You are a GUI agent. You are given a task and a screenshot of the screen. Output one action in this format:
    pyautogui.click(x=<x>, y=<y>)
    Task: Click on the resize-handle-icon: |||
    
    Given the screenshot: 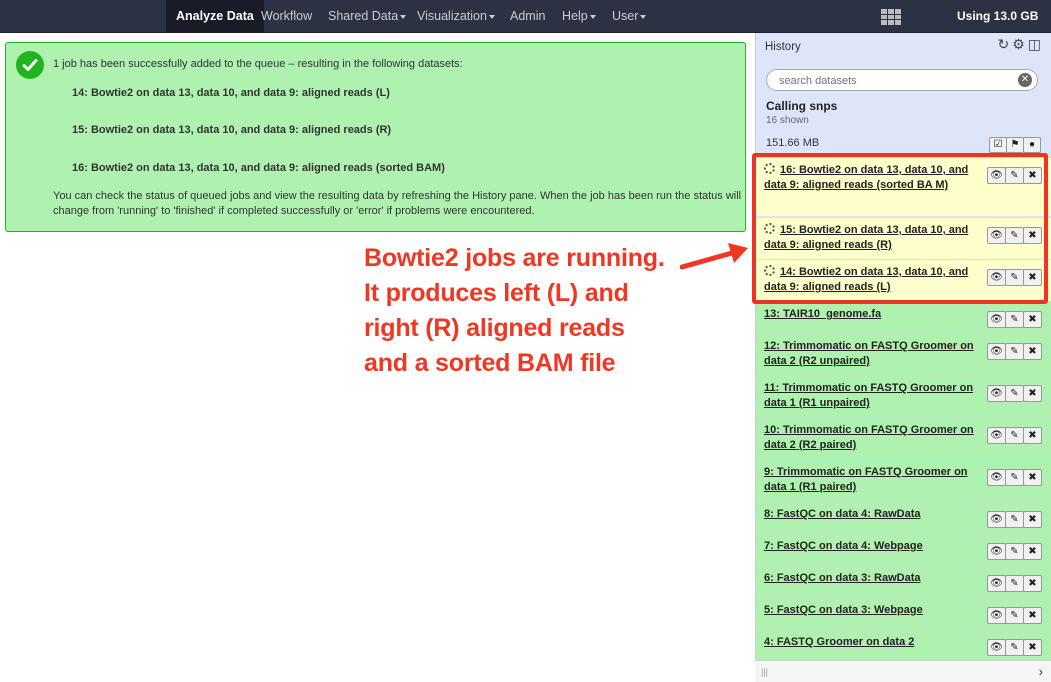 What is the action you would take?
    pyautogui.click(x=764, y=672)
    